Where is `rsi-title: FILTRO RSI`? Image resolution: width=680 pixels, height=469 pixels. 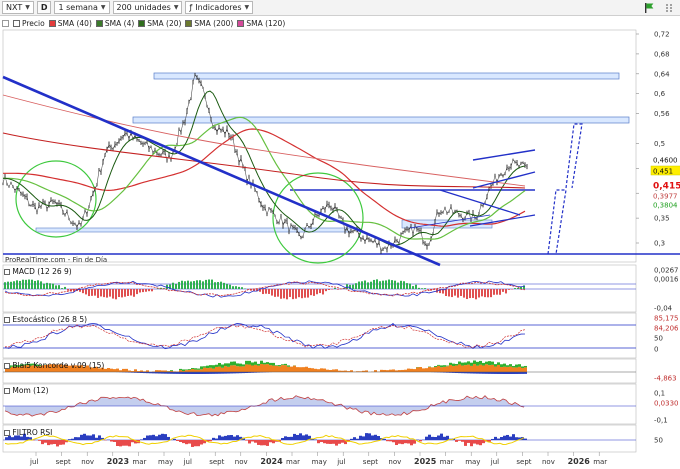
rsi-title: FILTRO RSI is located at coordinates (28, 432).